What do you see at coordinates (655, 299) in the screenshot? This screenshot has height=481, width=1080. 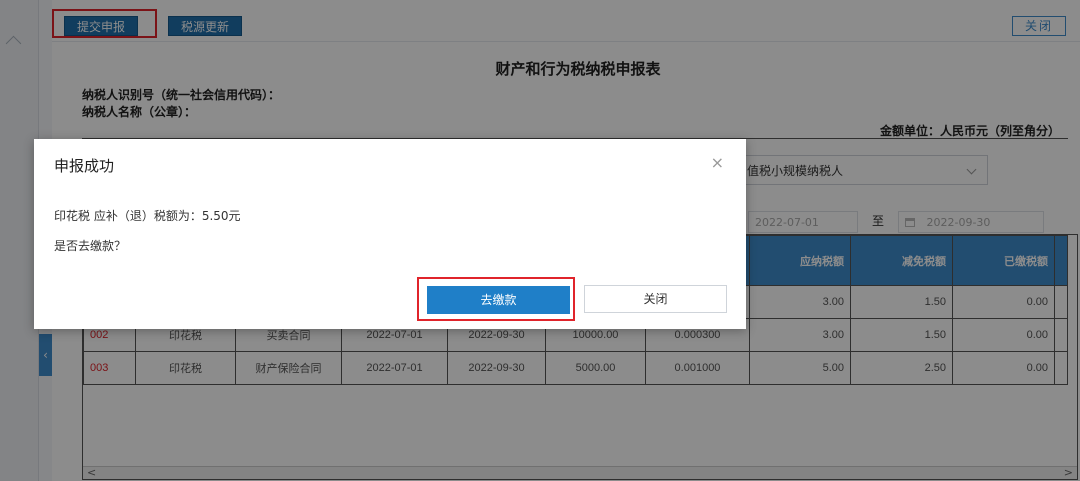 I see `dialog-close-button: 关闭` at bounding box center [655, 299].